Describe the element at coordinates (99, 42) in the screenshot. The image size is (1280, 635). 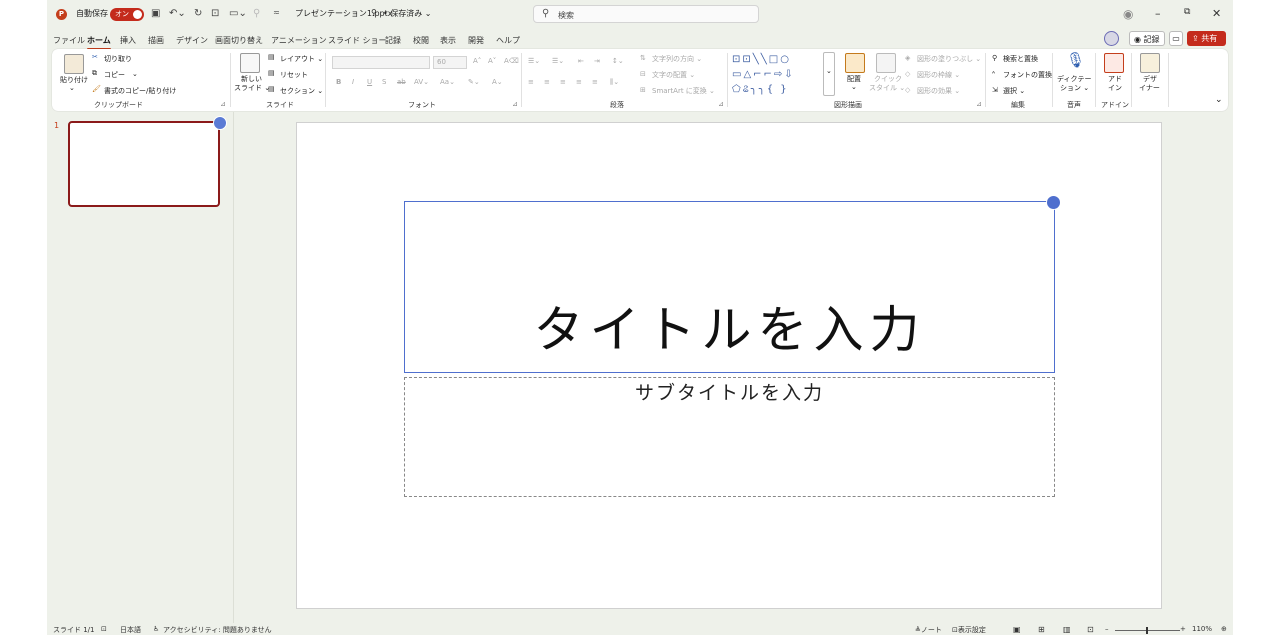
I see `tab-home: ホーム` at that location.